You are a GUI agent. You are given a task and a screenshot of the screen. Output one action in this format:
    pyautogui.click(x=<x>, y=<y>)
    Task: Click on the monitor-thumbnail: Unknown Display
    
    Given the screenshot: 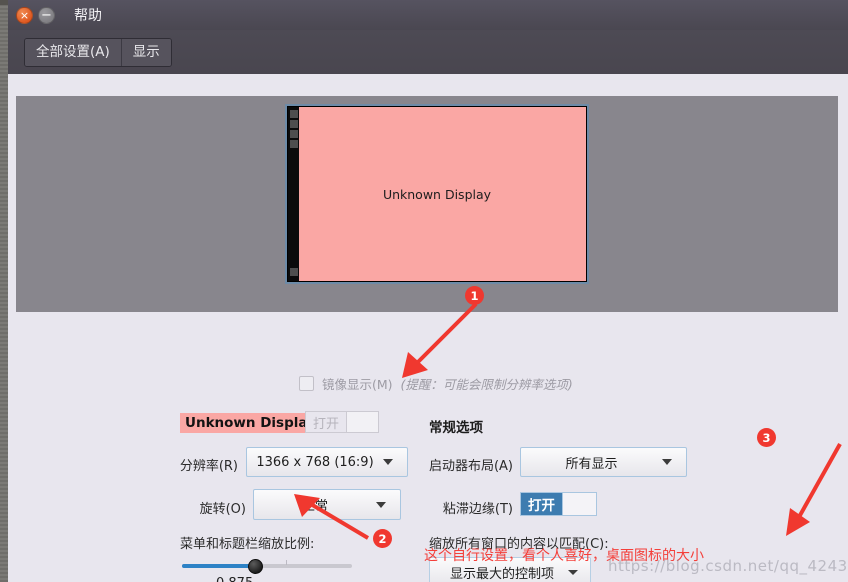 What is the action you would take?
    pyautogui.click(x=437, y=194)
    